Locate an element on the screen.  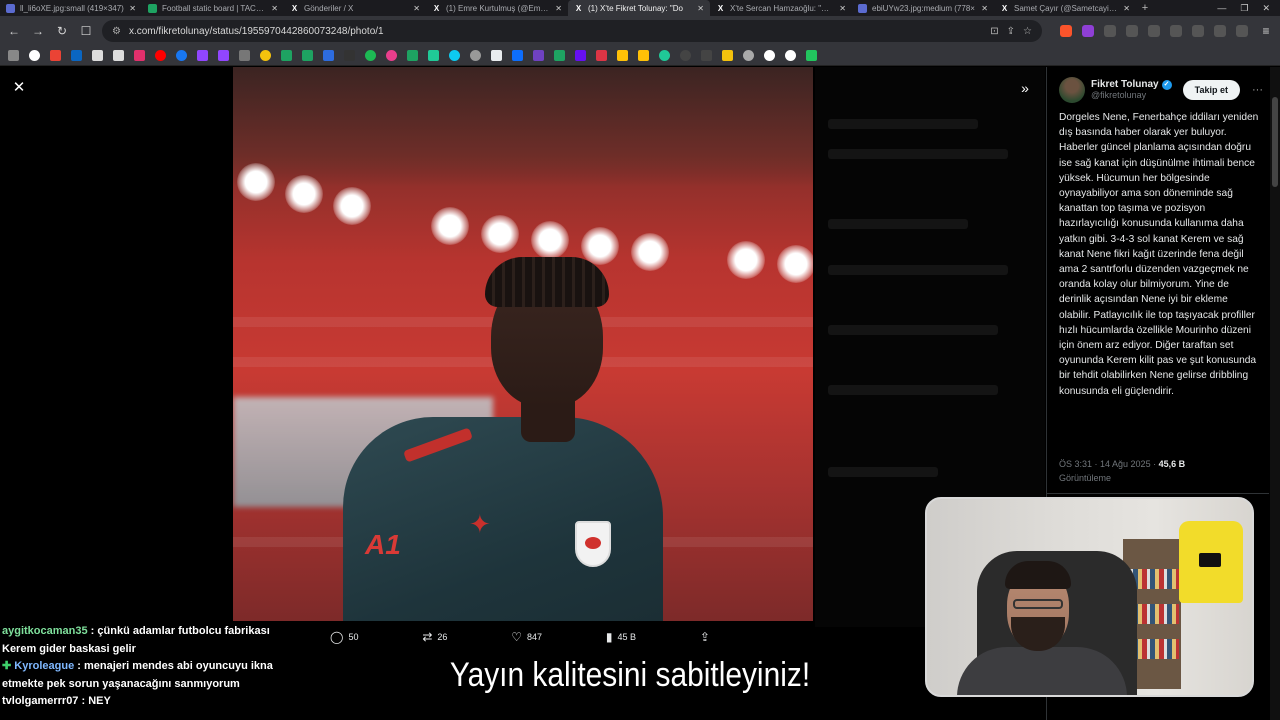
browser-tab: X (1) Emre Kurtulmuş (@Emrell ✕ is located at coordinates (497, 8).